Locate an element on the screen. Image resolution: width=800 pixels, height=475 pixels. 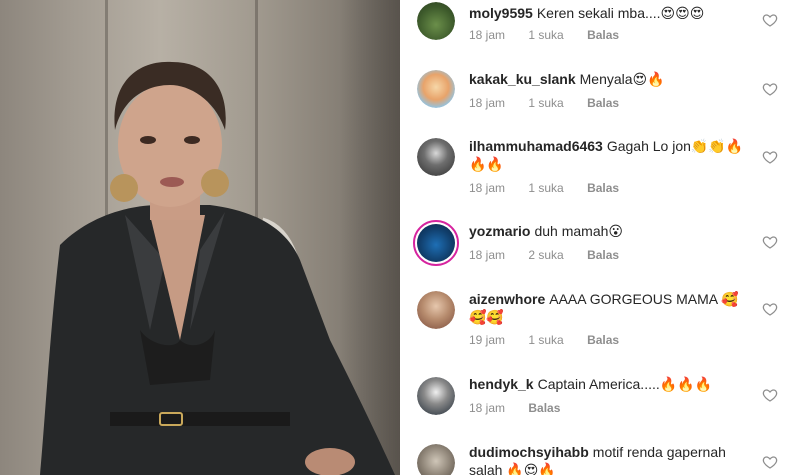
comment-text: yozmario duh mamah😮 is located at coordinates (611, 231).